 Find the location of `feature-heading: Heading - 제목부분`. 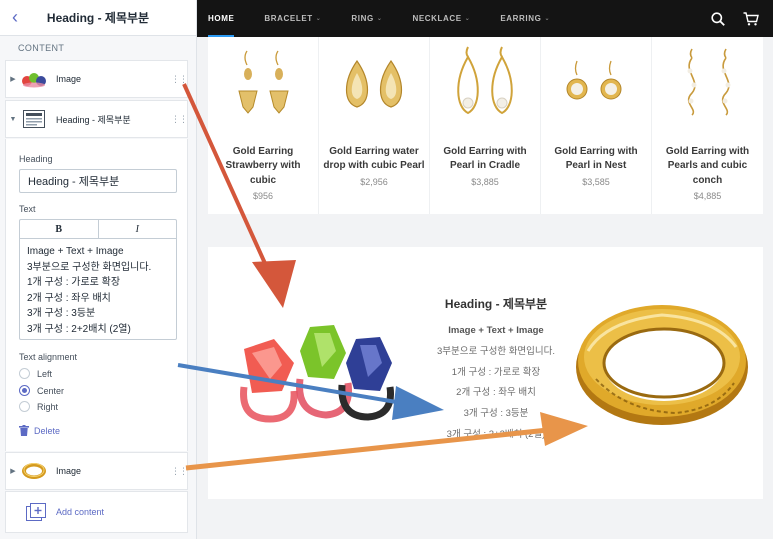

feature-heading: Heading - 제목부분 is located at coordinates (496, 304).